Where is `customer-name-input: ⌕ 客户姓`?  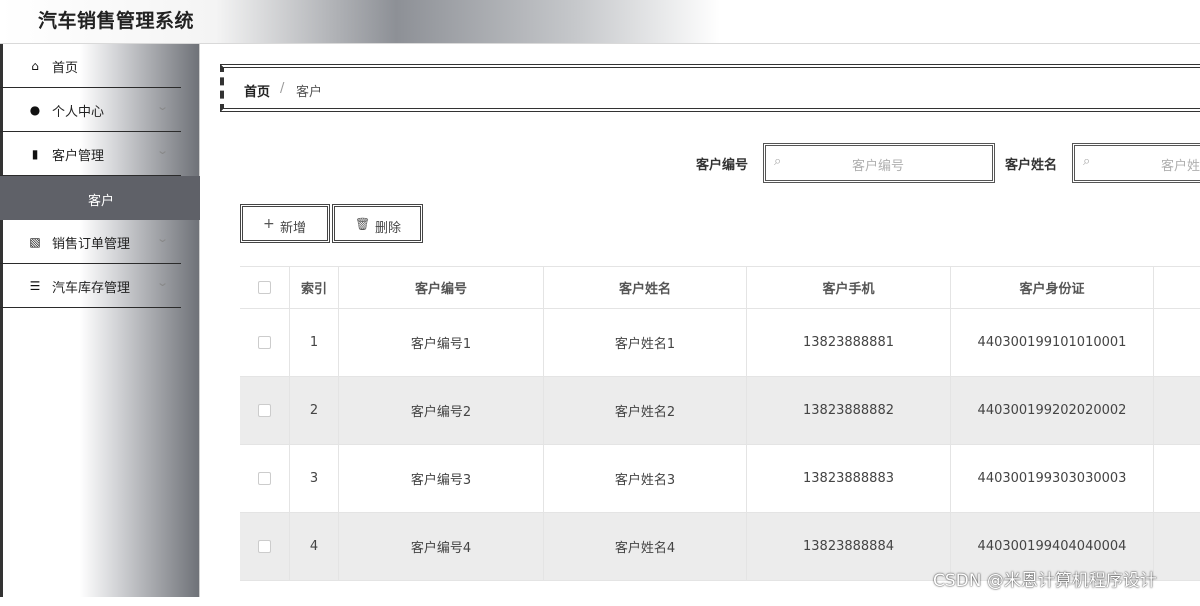 customer-name-input: ⌕ 客户姓 is located at coordinates (1136, 163).